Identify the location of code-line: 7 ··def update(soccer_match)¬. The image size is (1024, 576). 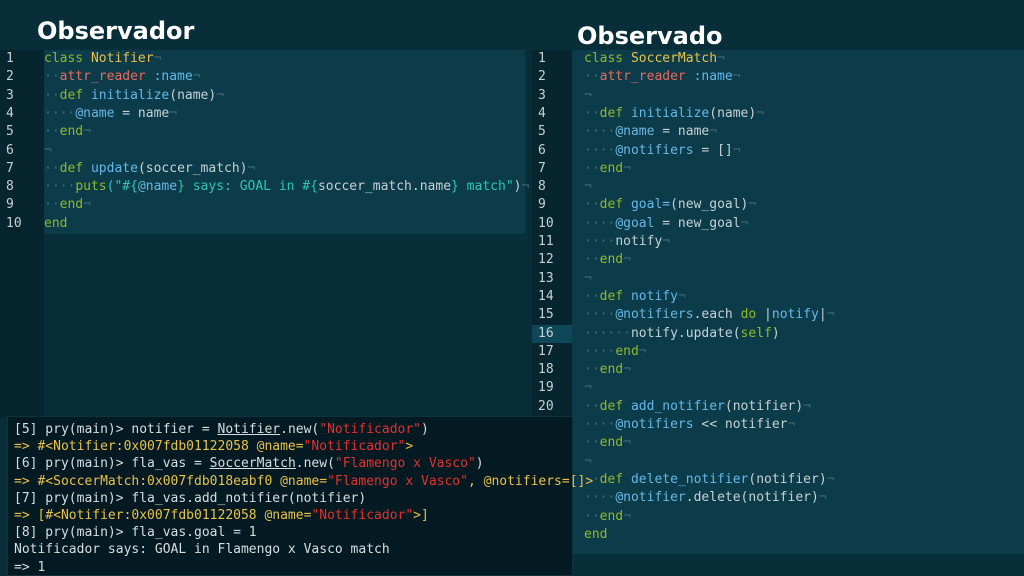
(262, 169).